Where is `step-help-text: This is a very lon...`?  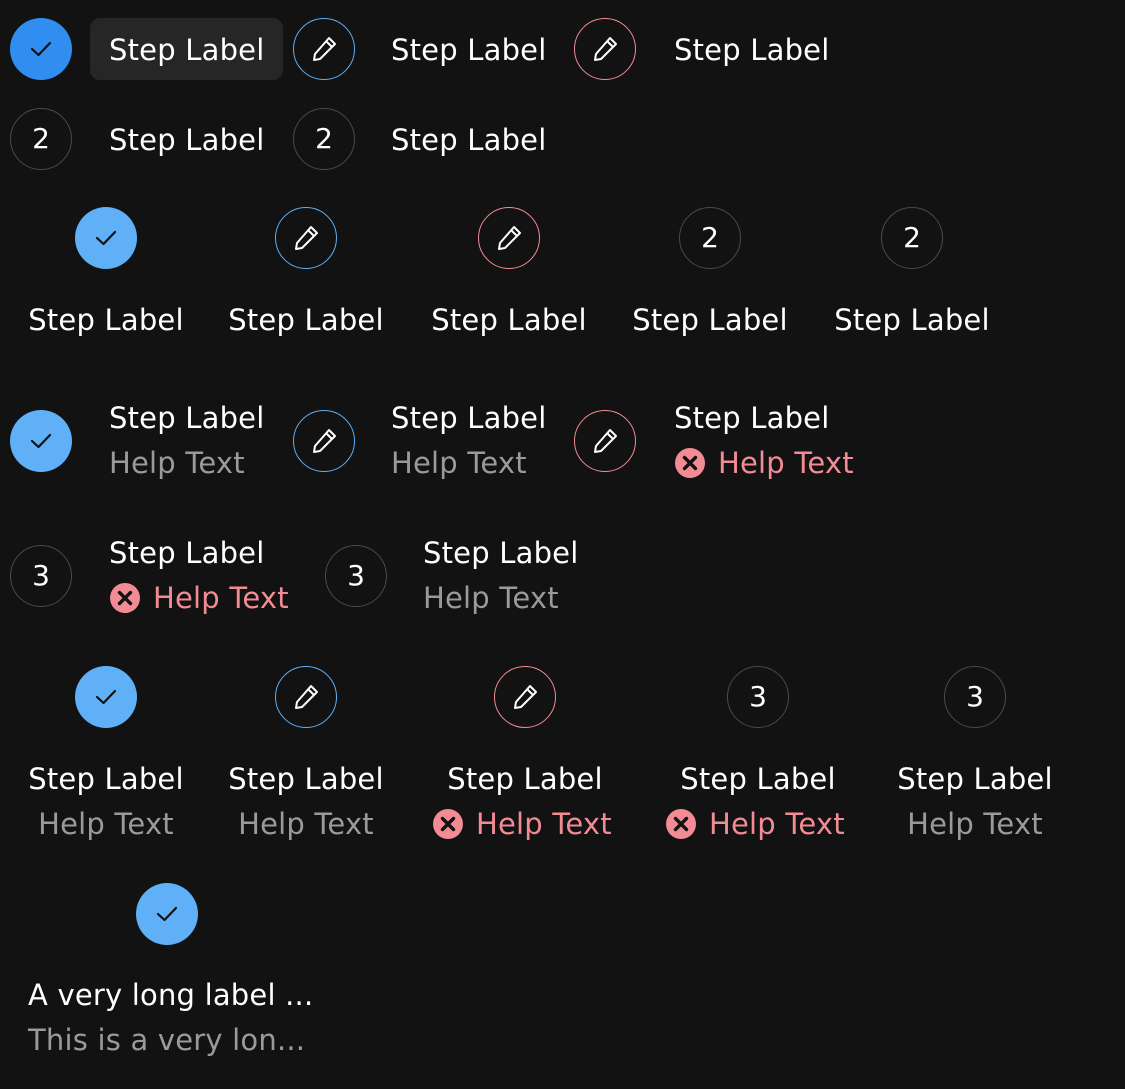 step-help-text: This is a very lon... is located at coordinates (167, 1040).